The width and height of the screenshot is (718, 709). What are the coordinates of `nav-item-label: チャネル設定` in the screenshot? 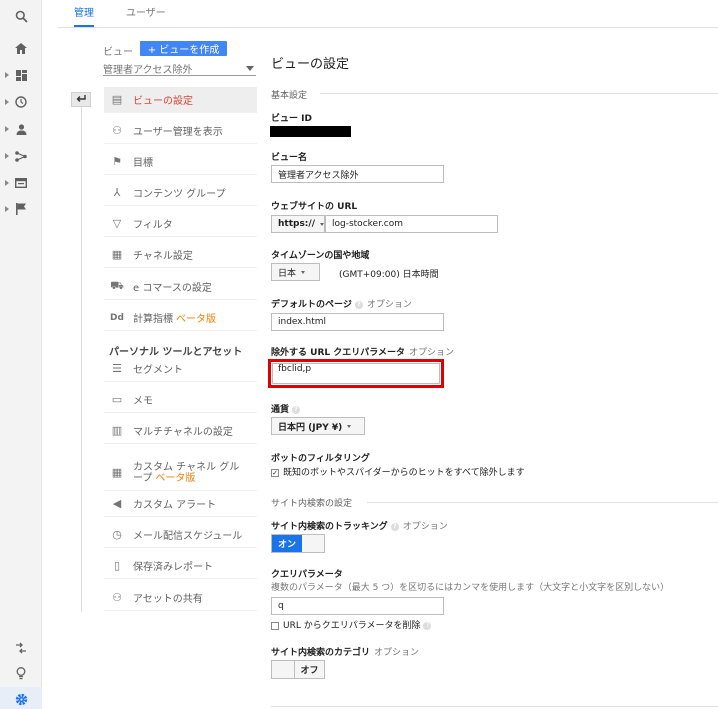 It's located at (163, 256).